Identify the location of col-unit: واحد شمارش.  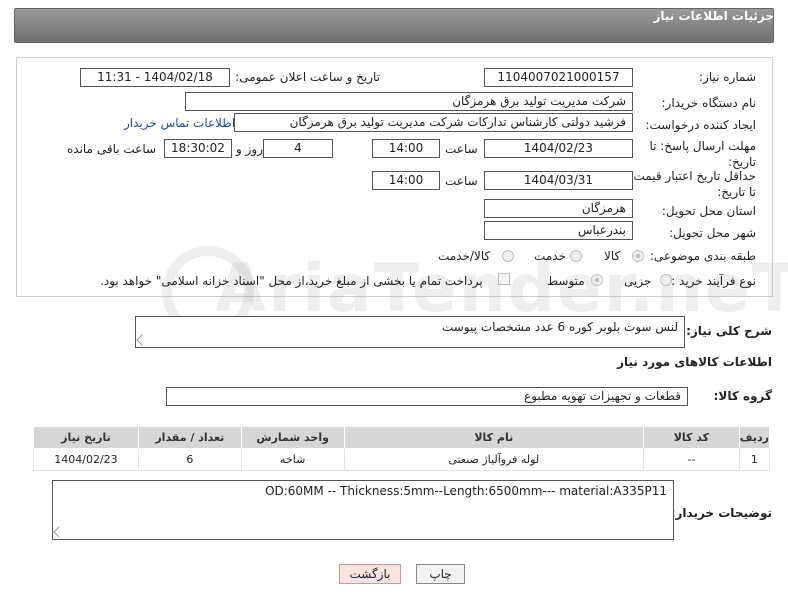
(292, 437).